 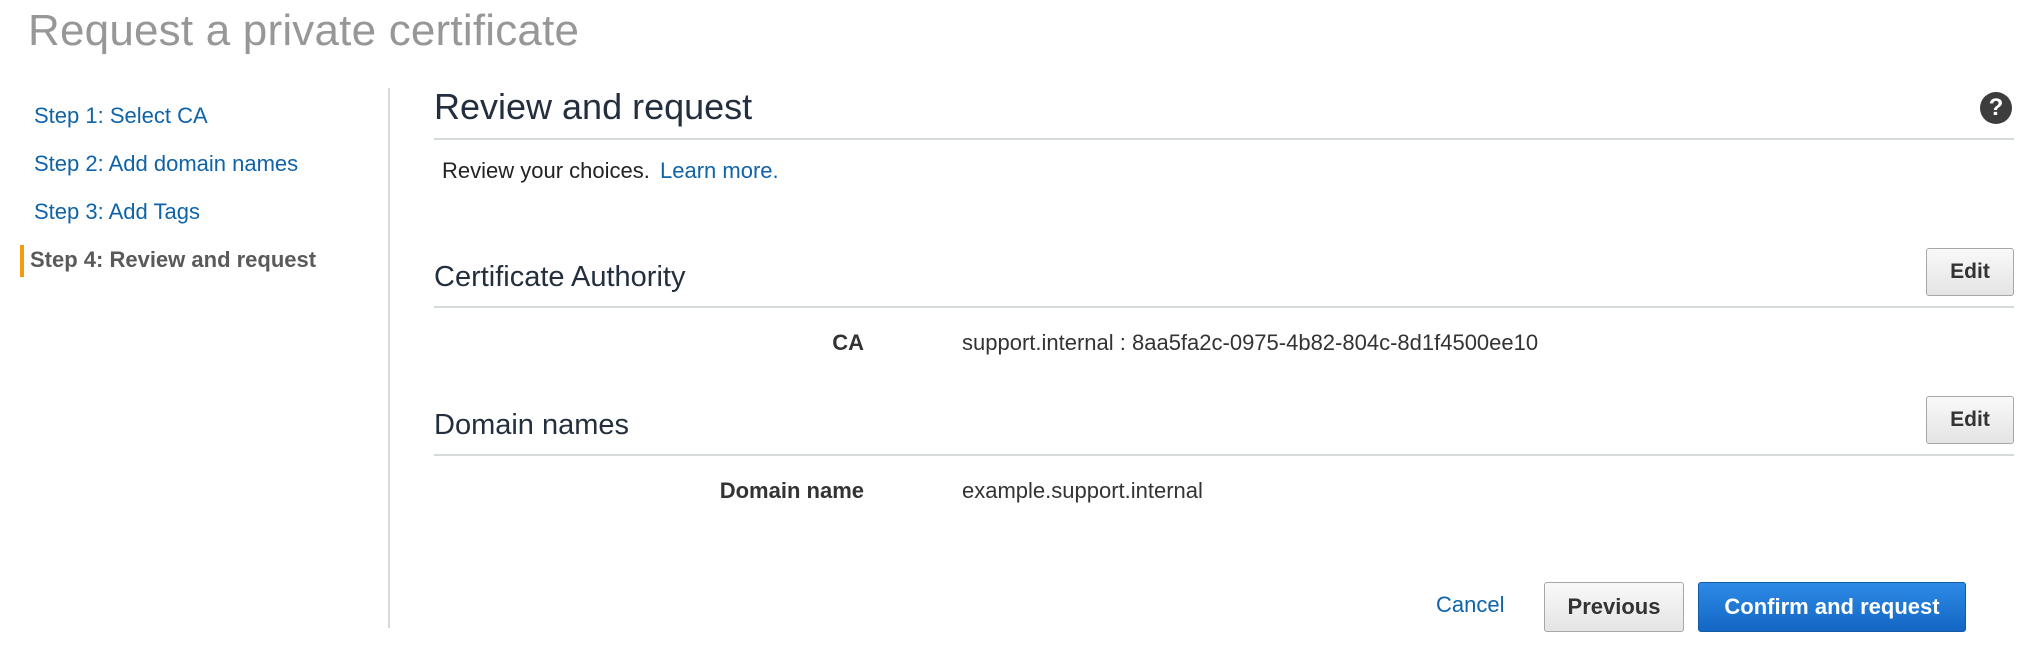 I want to click on ca-label: CA, so click(x=848, y=342).